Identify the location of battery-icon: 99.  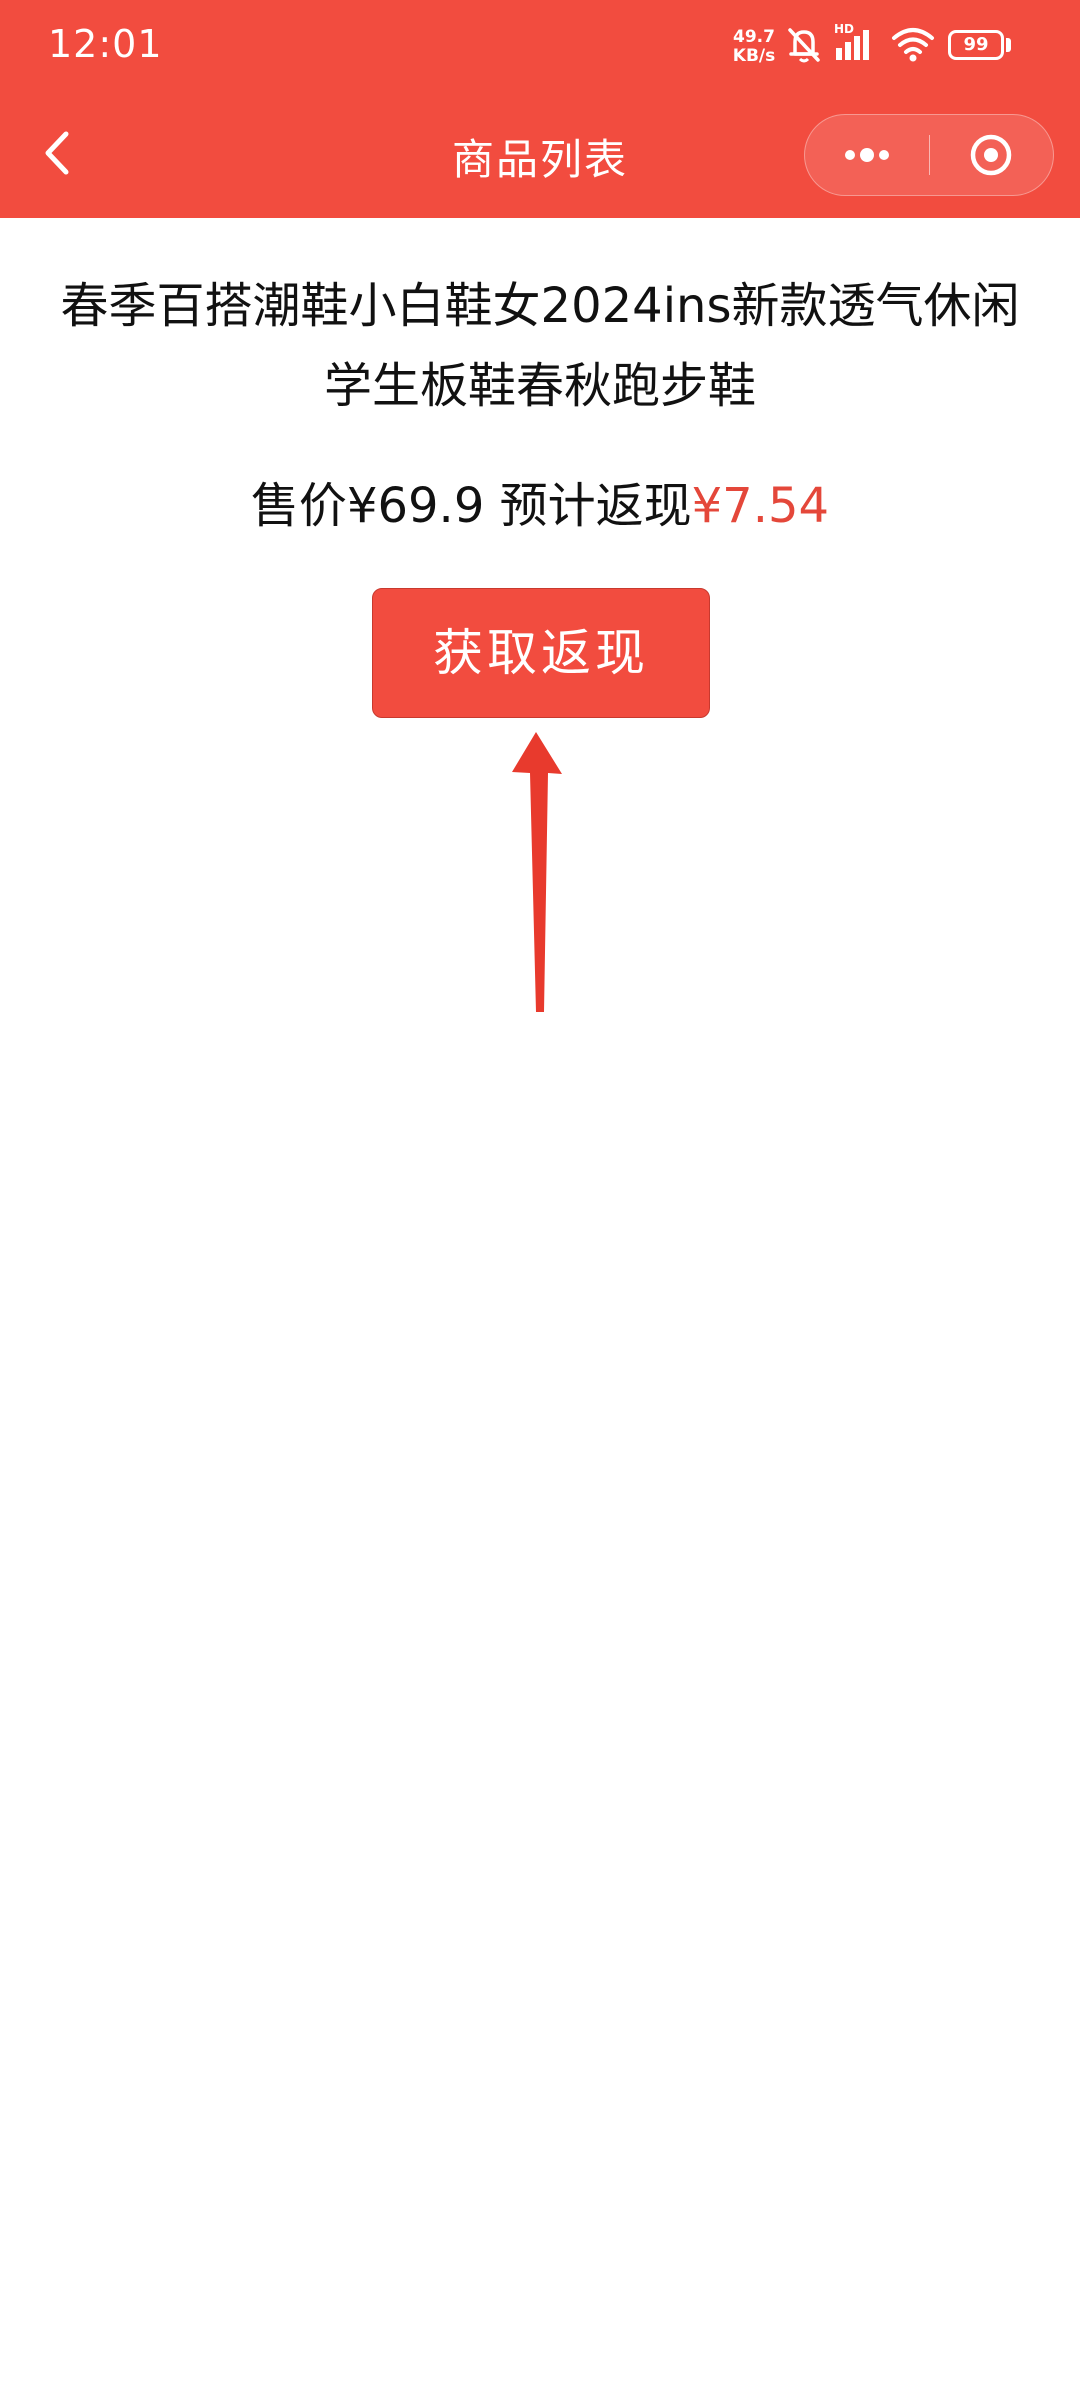
(976, 45).